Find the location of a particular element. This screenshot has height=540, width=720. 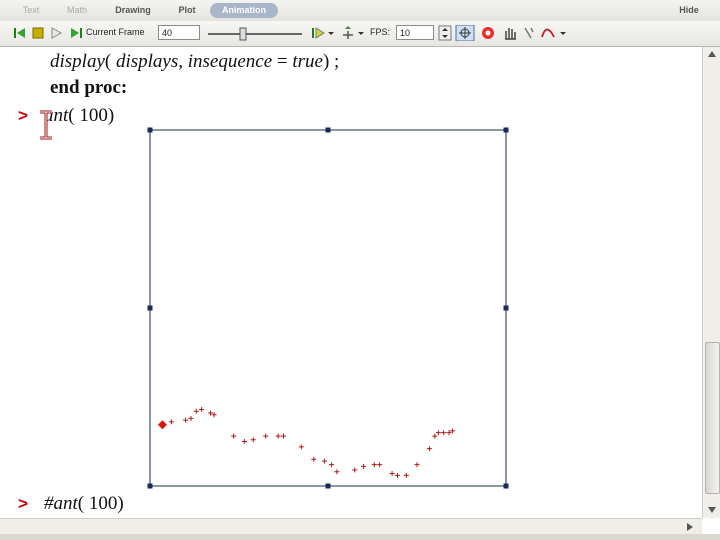

scroll-right-icon is located at coordinates (690, 527).